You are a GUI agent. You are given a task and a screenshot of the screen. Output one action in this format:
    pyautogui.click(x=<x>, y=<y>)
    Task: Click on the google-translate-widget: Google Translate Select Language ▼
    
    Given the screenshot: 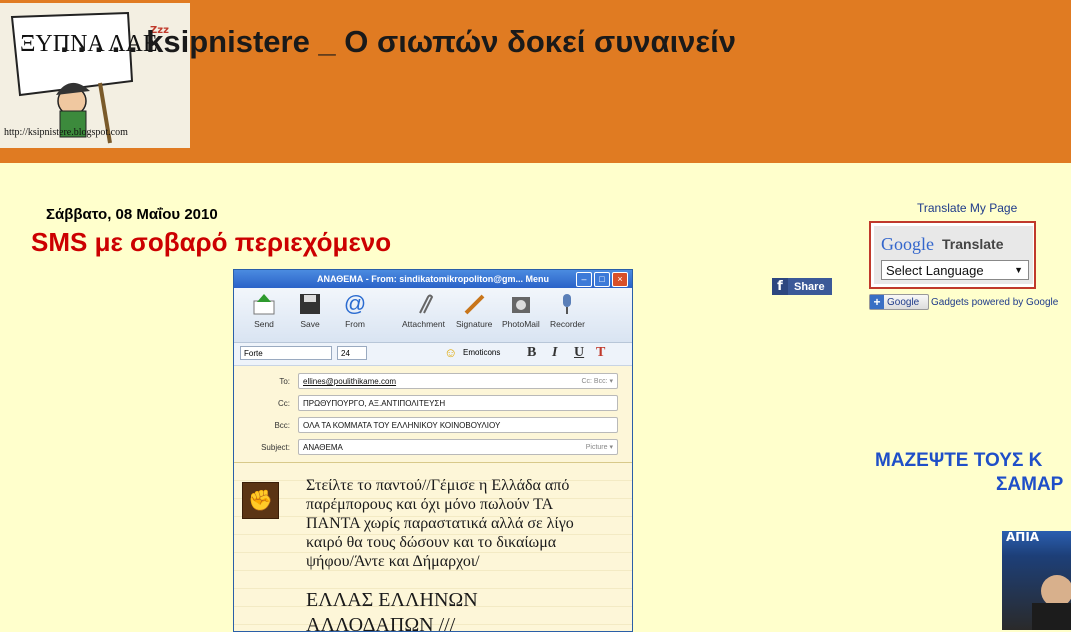 What is the action you would take?
    pyautogui.click(x=952, y=255)
    